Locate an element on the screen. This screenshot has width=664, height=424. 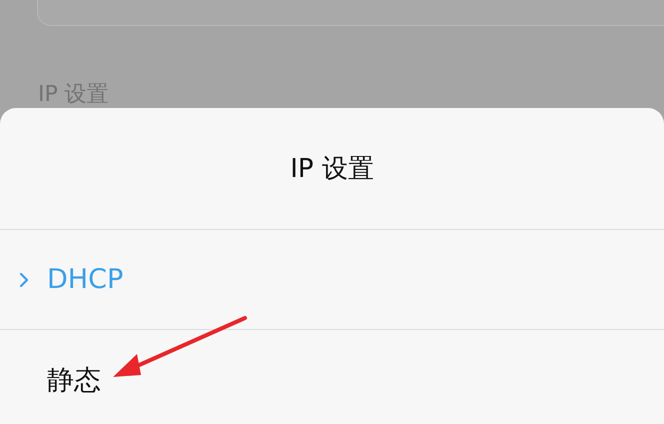
chevron-icon is located at coordinates (24, 280).